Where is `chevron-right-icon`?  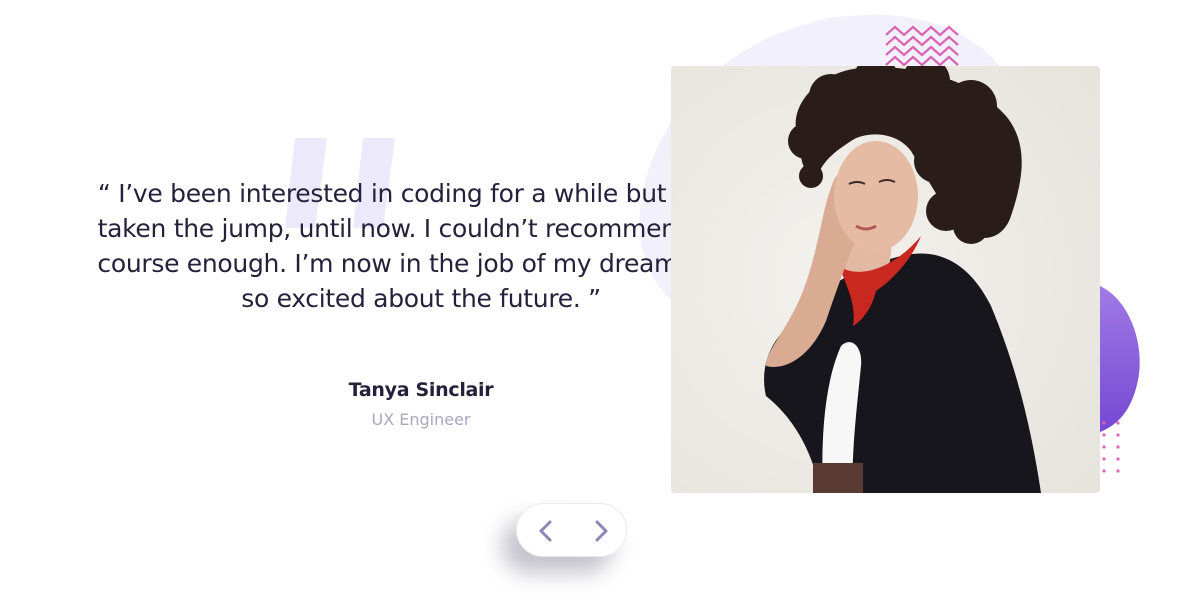
chevron-right-icon is located at coordinates (601, 531).